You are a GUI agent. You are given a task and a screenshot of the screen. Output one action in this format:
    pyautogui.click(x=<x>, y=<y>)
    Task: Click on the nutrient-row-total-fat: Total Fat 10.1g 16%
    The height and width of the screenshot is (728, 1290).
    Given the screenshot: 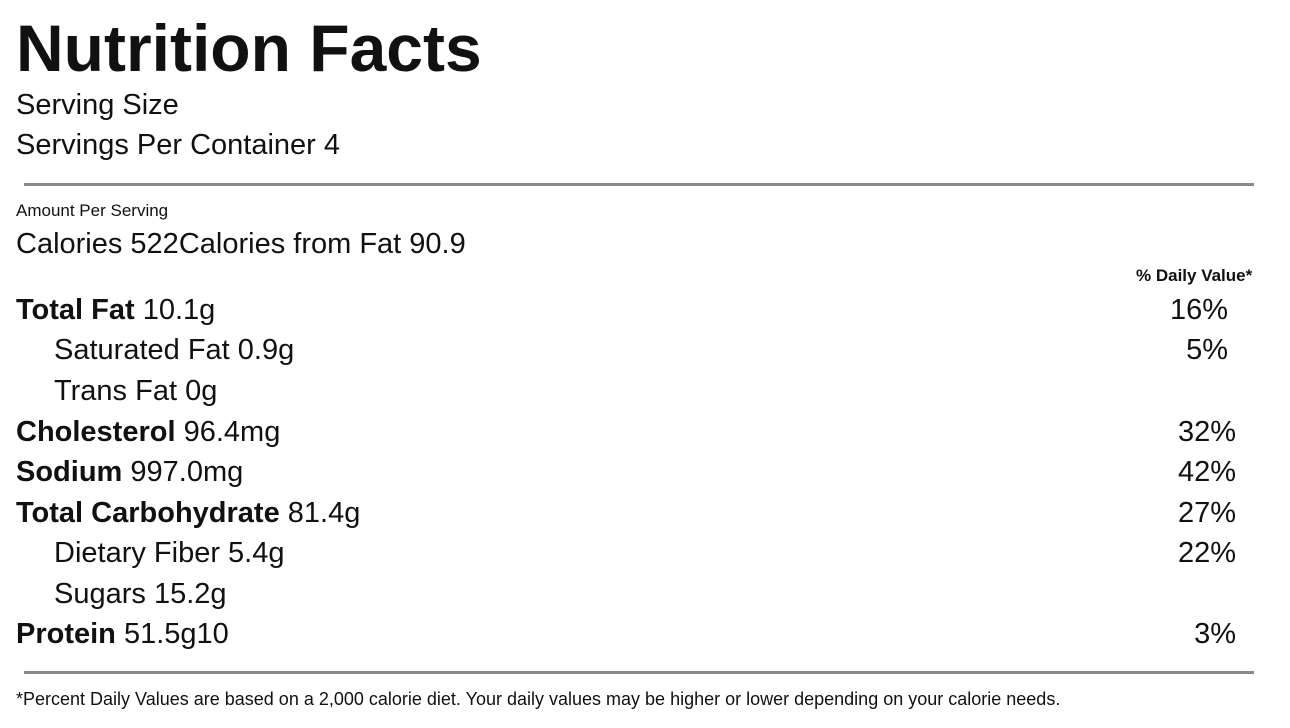 What is the action you would take?
    pyautogui.click(x=645, y=310)
    